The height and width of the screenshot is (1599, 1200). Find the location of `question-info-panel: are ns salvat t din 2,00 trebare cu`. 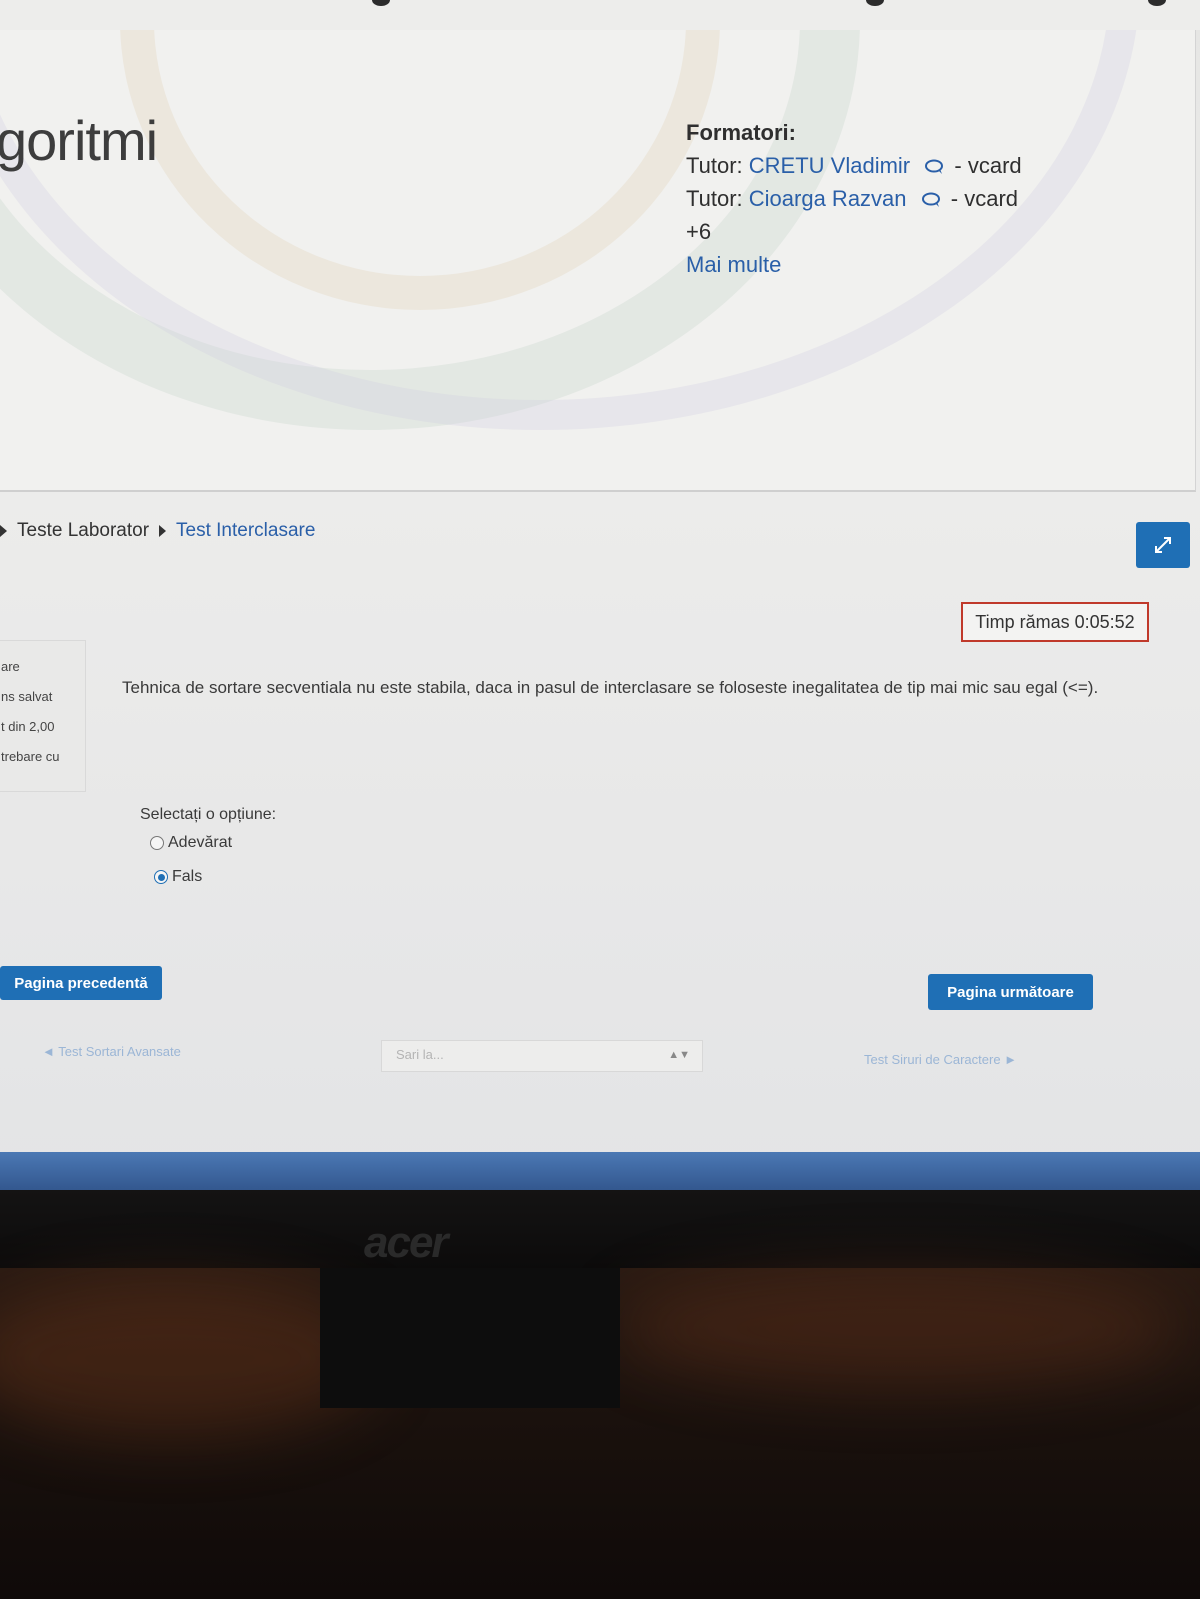

question-info-panel: are ns salvat t din 2,00 trebare cu is located at coordinates (43, 716).